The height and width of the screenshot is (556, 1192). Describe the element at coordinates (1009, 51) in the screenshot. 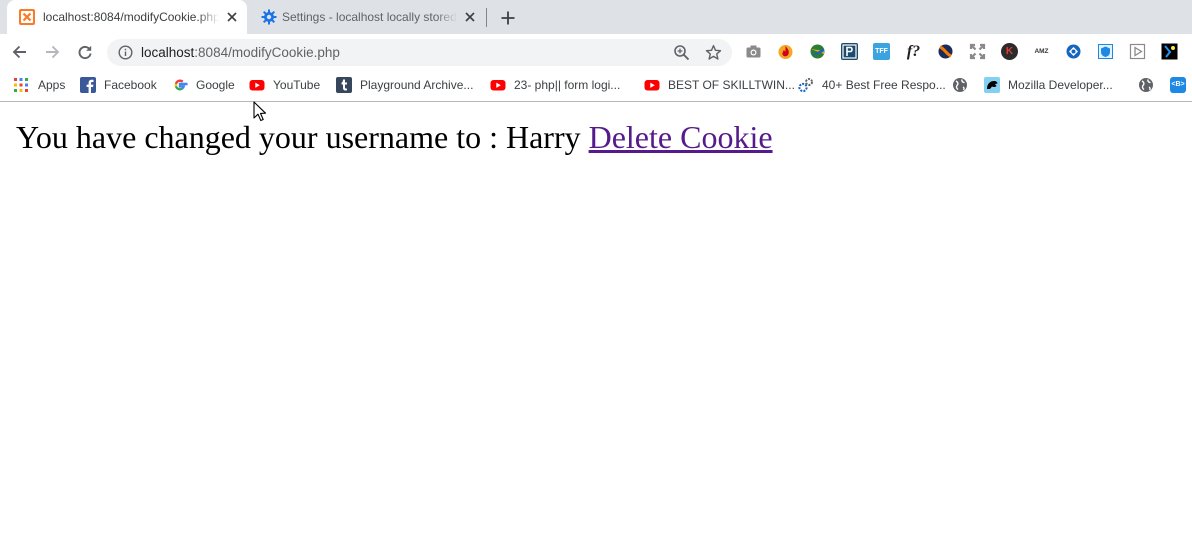

I see `k-circle-icon: K` at that location.